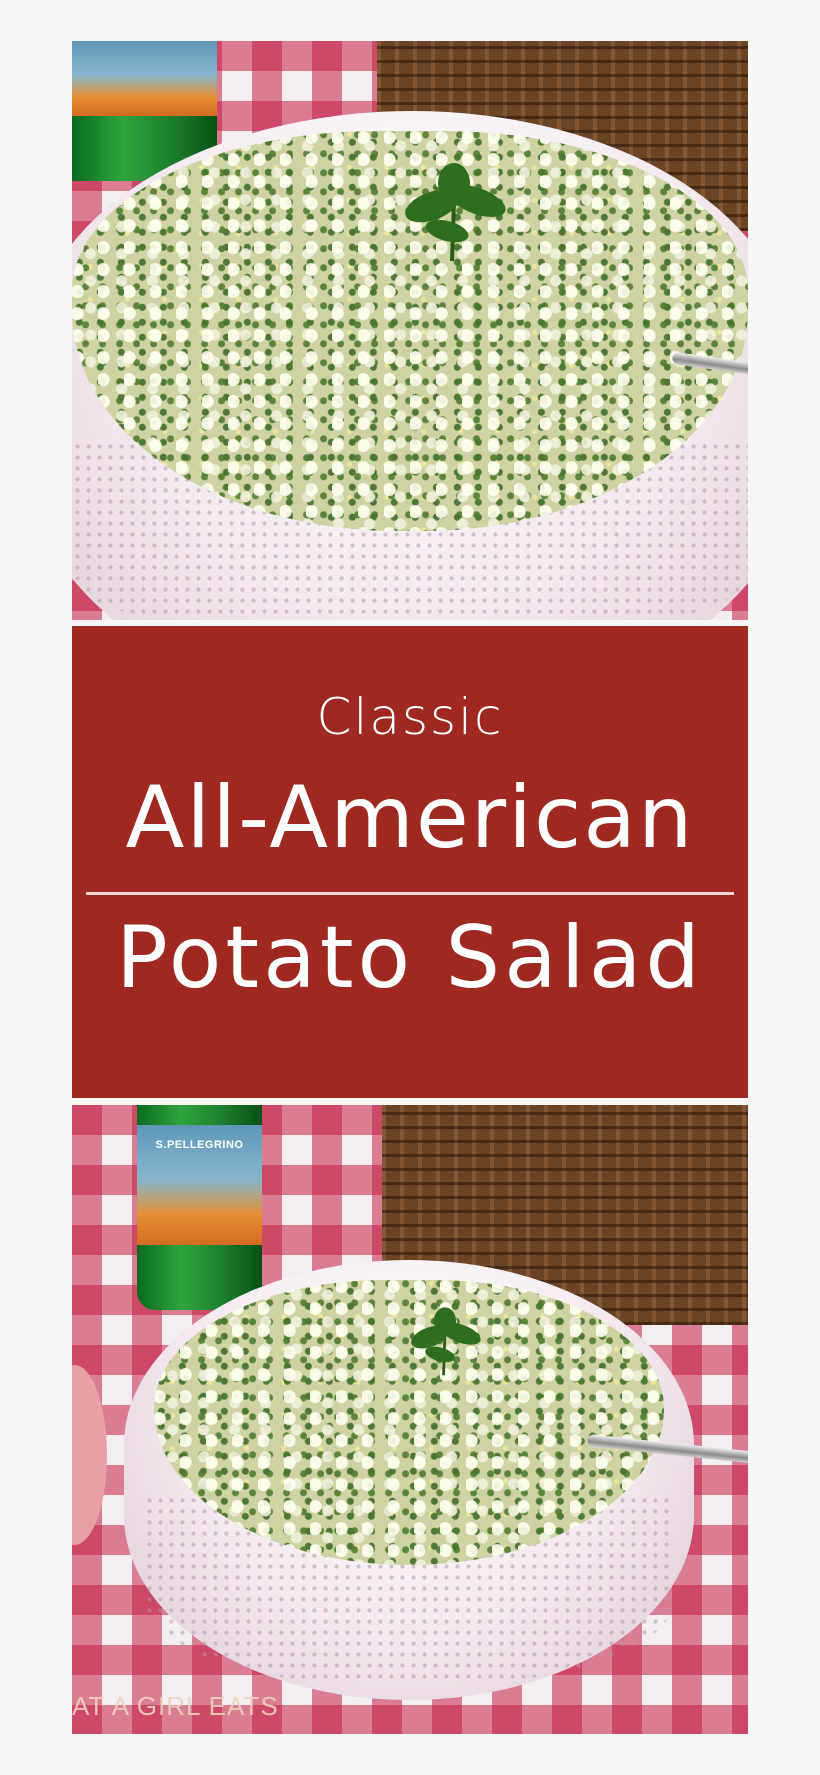 Image resolution: width=820 pixels, height=1775 pixels. Describe the element at coordinates (410, 717) in the screenshot. I see `title-line-classic: Classic` at that location.